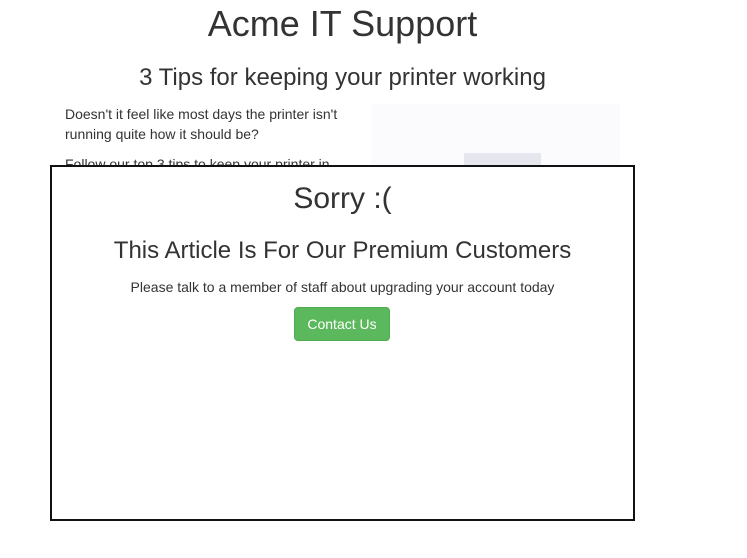  What do you see at coordinates (342, 198) in the screenshot?
I see `paywall-heading: Sorry :(` at bounding box center [342, 198].